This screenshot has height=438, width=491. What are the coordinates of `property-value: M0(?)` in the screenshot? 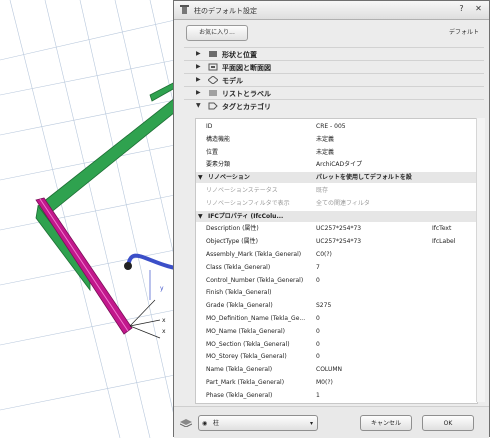 It's located at (324, 382).